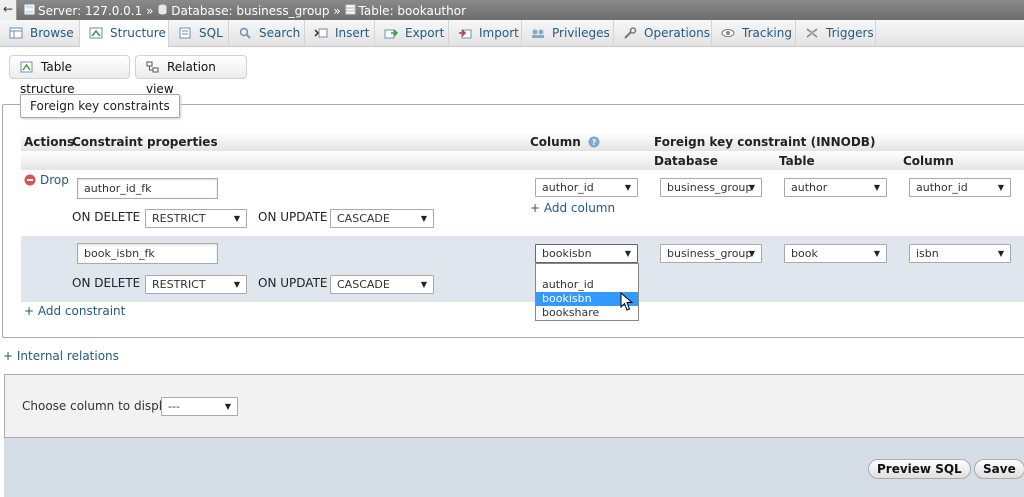 The image size is (1024, 497). Describe the element at coordinates (147, 253) in the screenshot. I see `constraint-name-input: book_isbn_fk` at that location.